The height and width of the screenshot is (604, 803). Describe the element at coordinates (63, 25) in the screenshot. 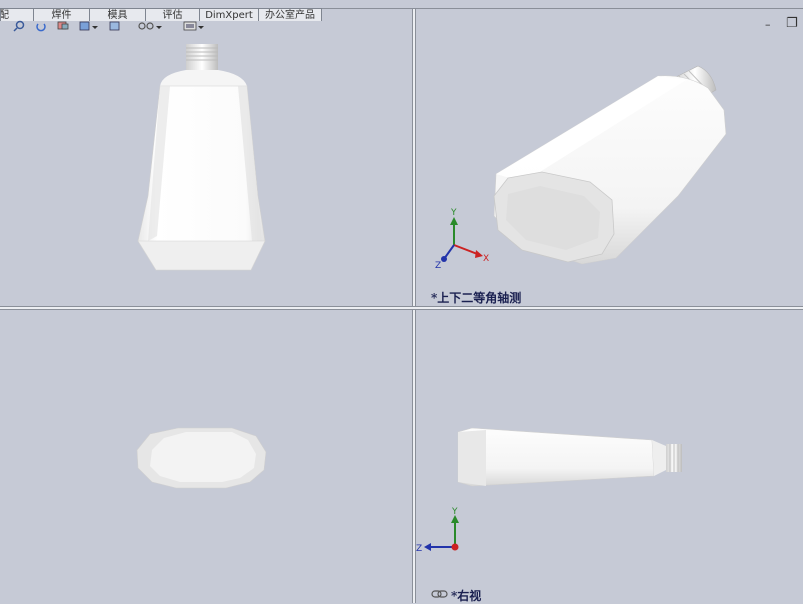

I see `section-view-icon` at that location.